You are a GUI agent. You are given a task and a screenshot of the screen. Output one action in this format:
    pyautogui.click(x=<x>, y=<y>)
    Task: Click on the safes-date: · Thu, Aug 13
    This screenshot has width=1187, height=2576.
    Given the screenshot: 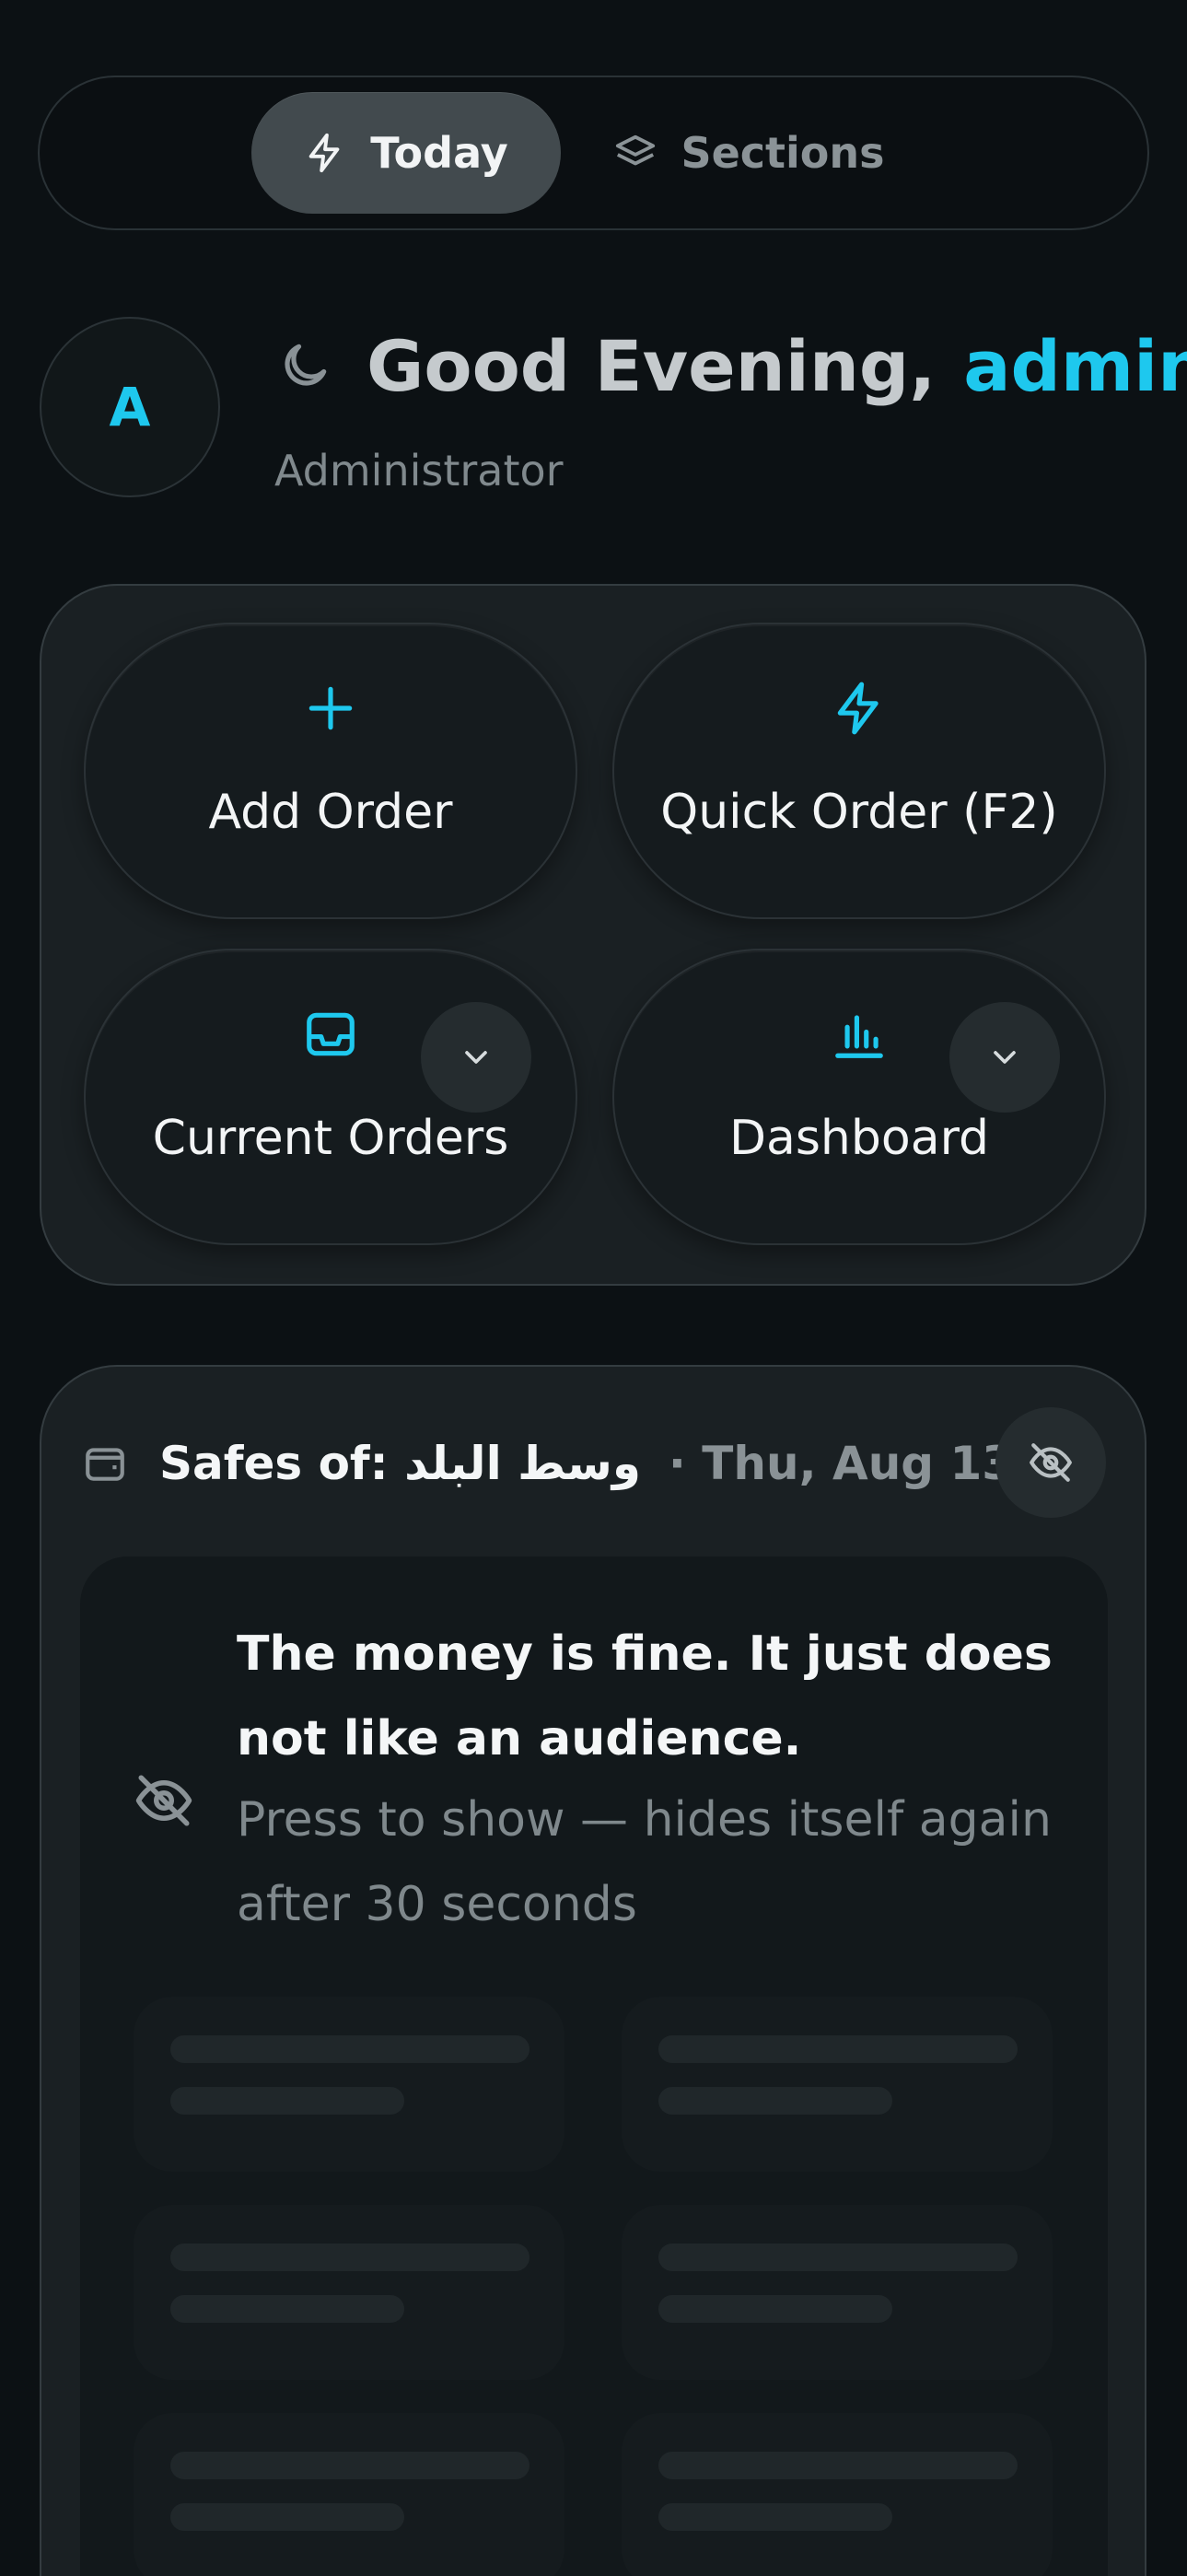 What is the action you would take?
    pyautogui.click(x=841, y=1463)
    